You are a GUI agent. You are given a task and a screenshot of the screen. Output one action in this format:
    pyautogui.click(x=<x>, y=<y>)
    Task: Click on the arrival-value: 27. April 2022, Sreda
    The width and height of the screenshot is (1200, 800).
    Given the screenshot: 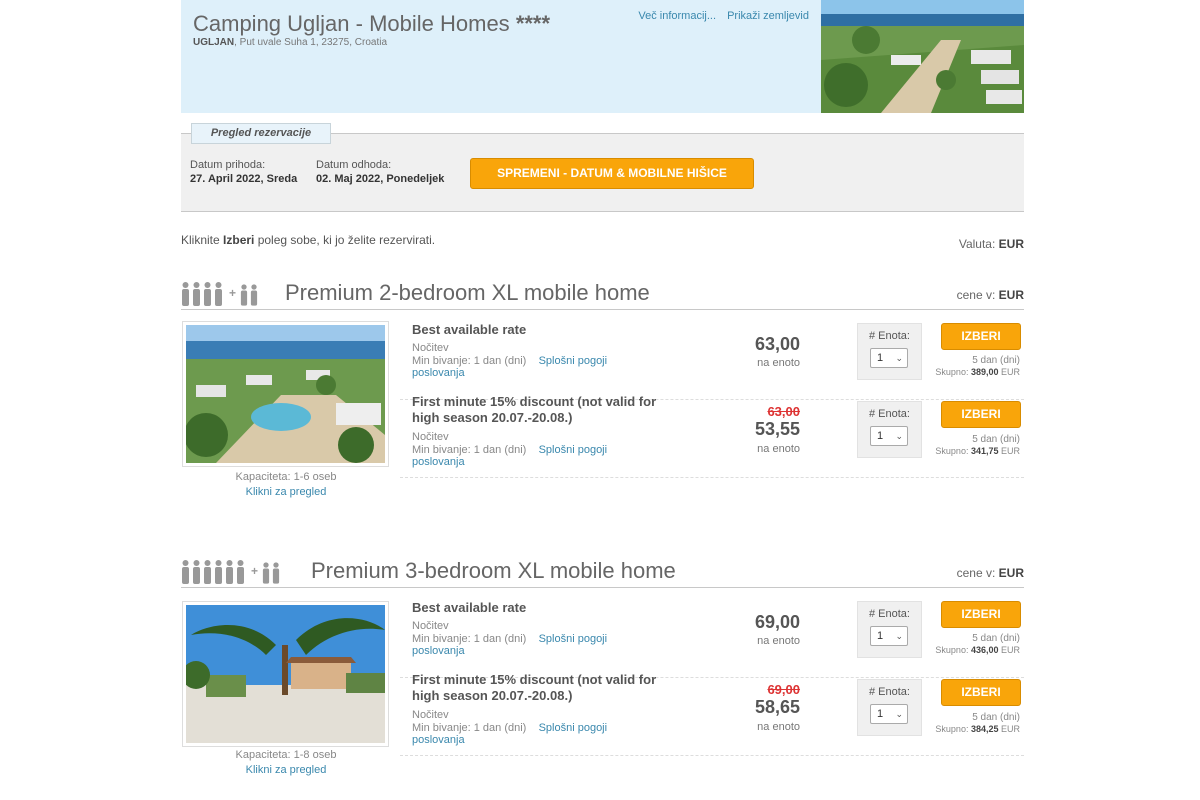 What is the action you would take?
    pyautogui.click(x=244, y=179)
    